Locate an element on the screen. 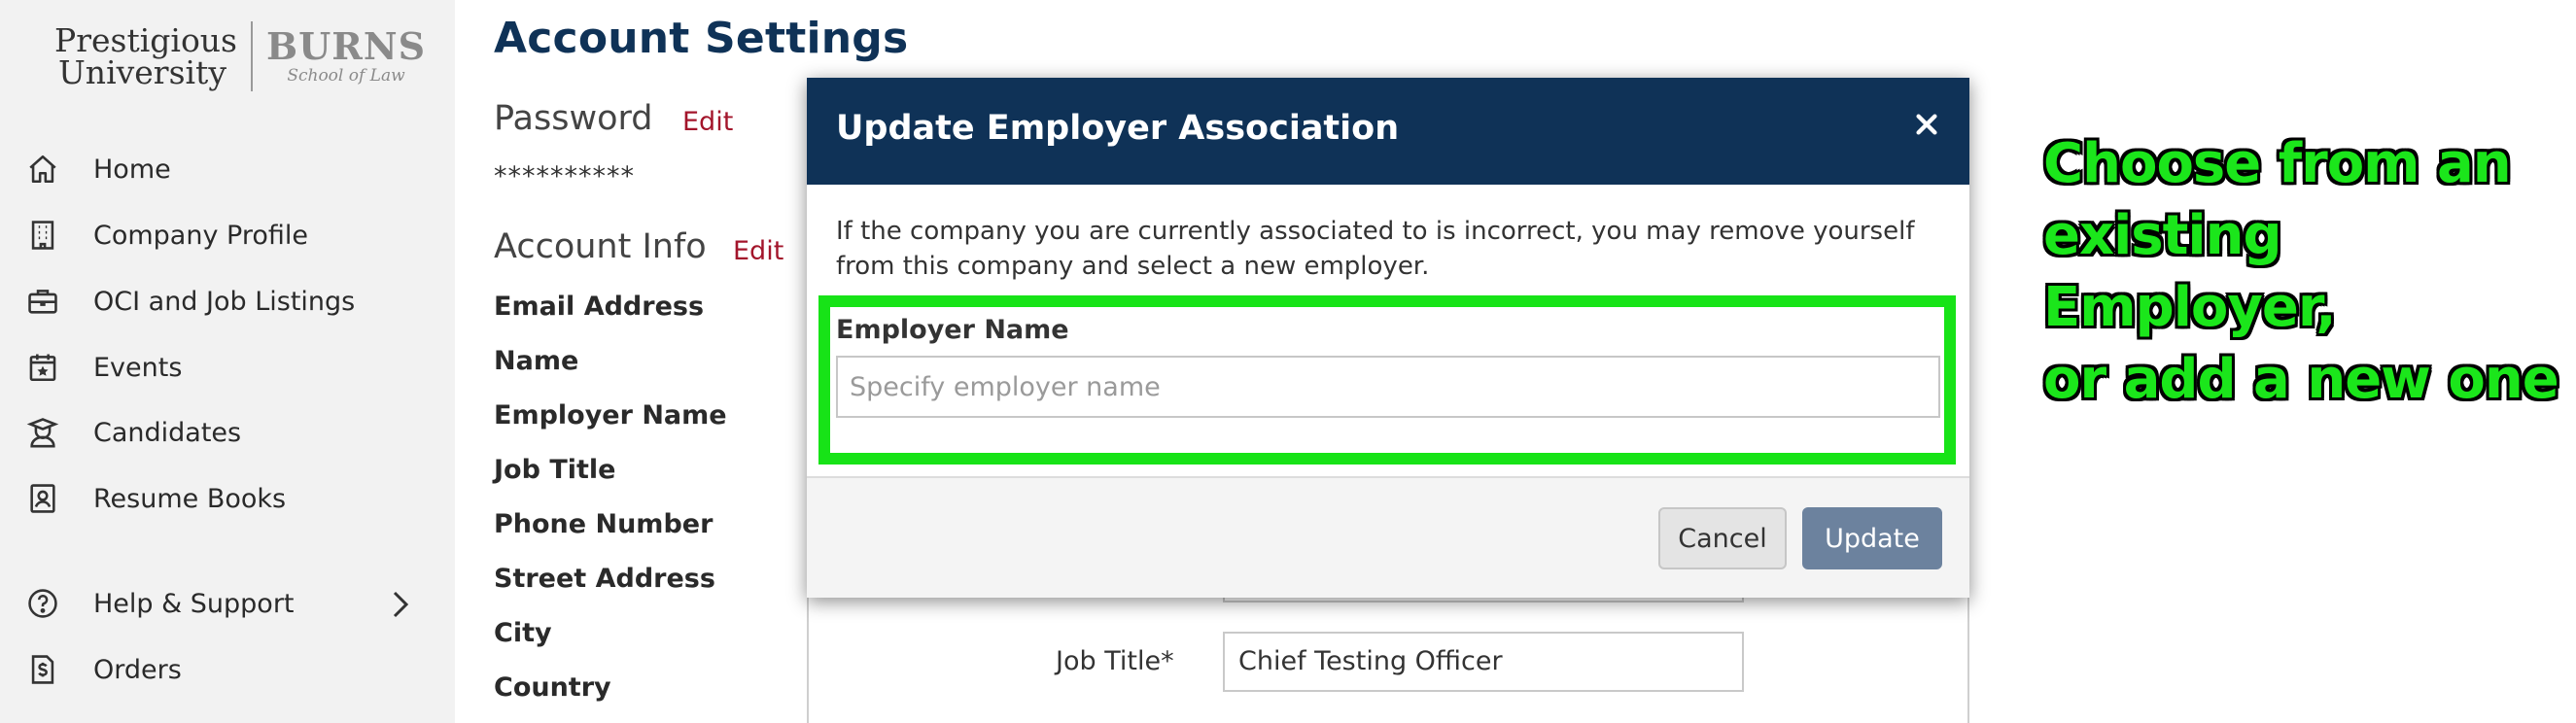 Image resolution: width=2576 pixels, height=723 pixels. sidebar-item-label: Events is located at coordinates (138, 367).